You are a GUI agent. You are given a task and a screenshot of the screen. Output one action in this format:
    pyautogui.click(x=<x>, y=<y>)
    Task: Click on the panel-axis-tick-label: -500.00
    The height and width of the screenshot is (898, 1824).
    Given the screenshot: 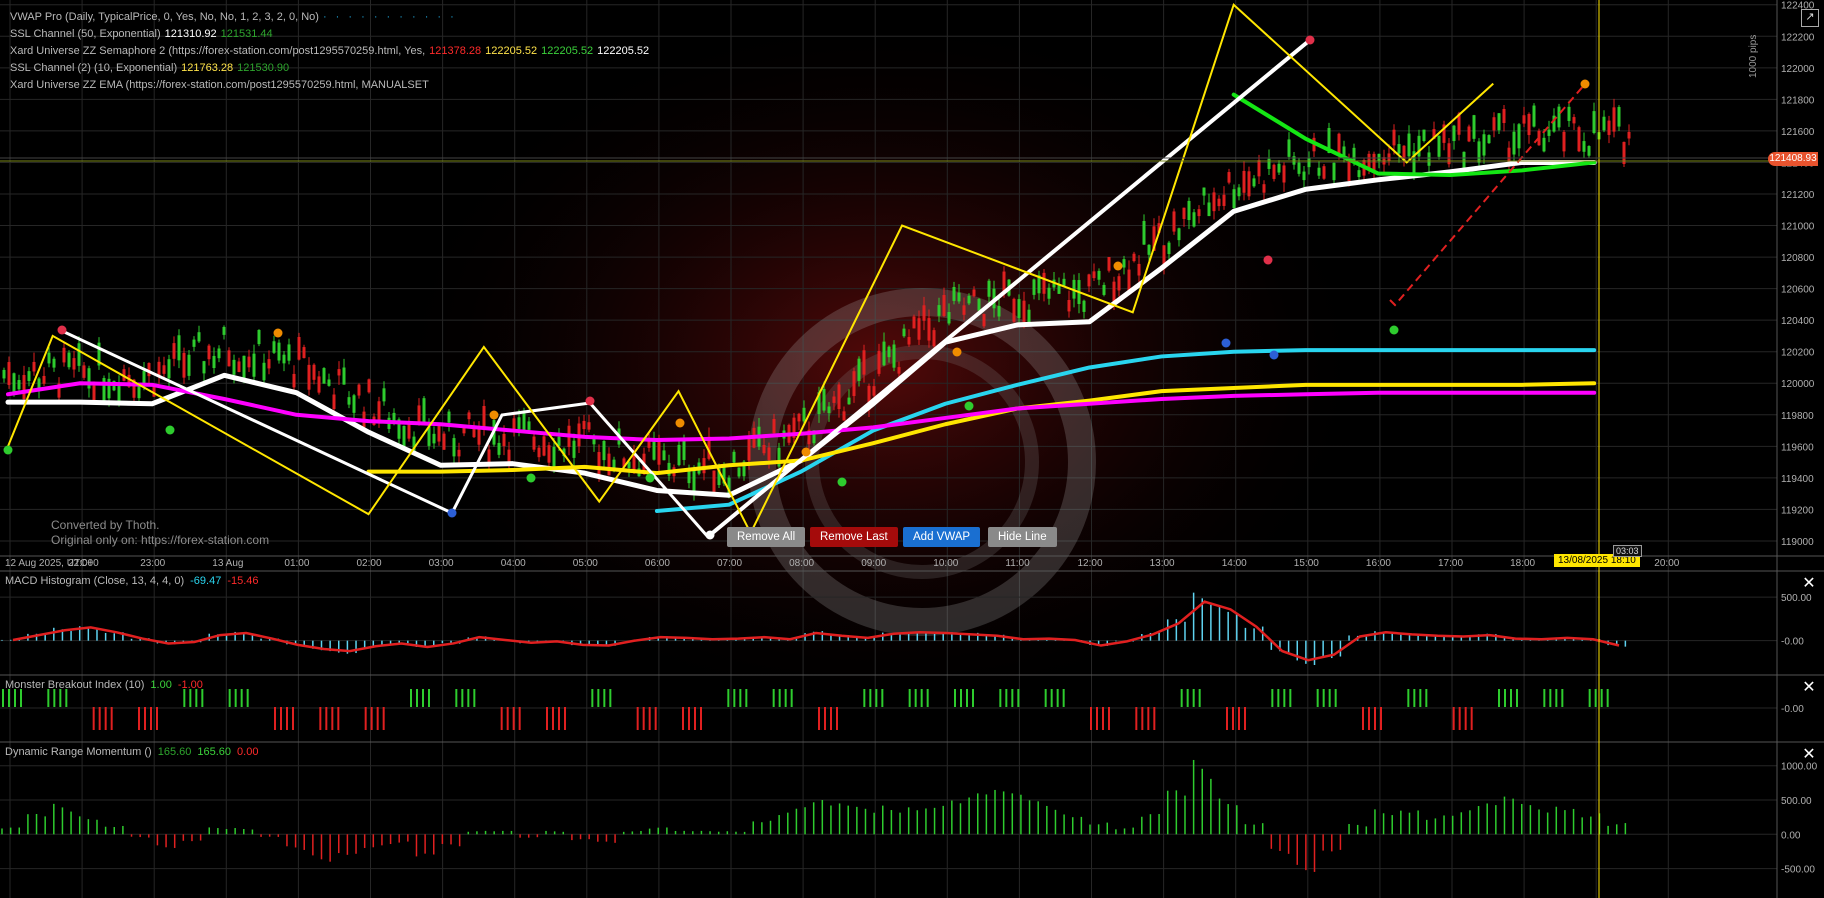 What is the action you would take?
    pyautogui.click(x=1798, y=870)
    